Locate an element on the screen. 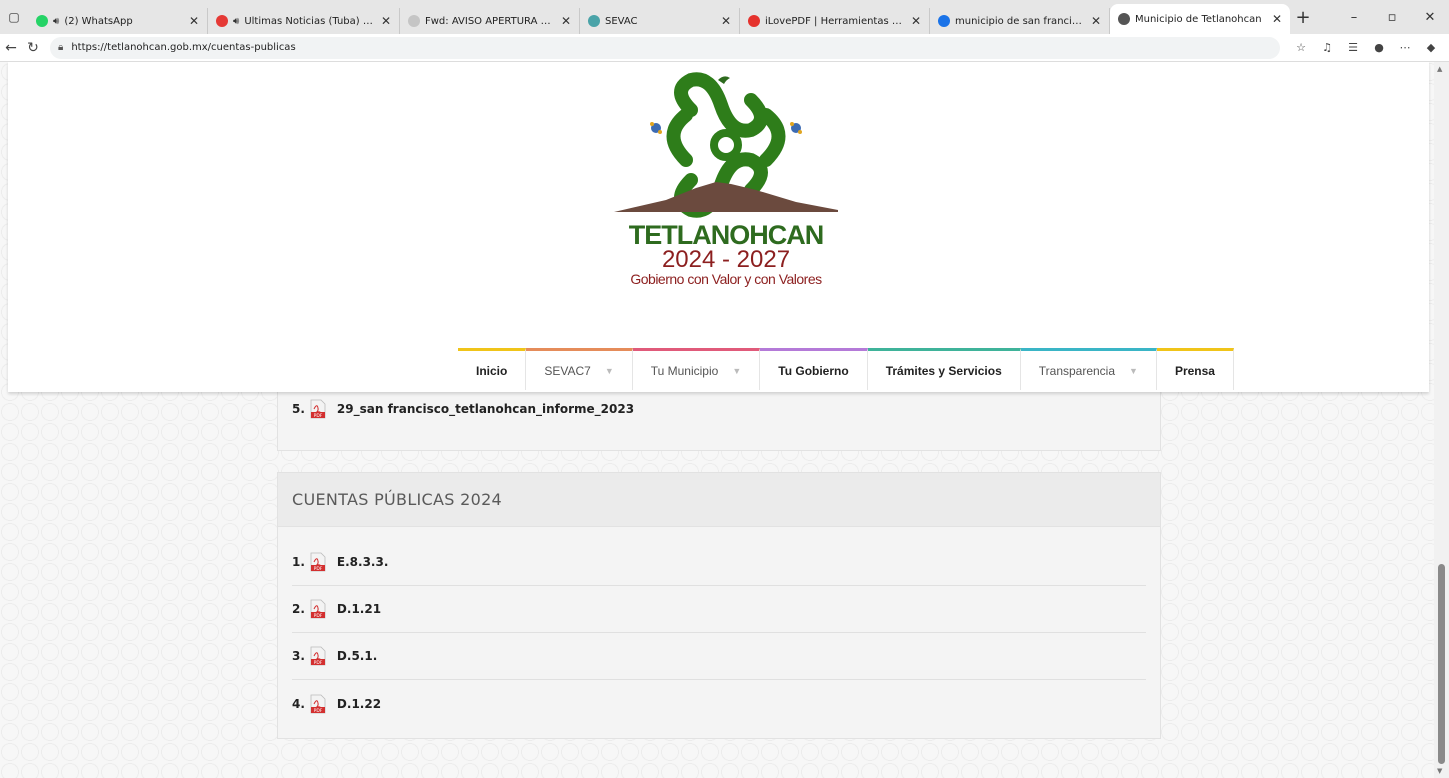  back-icon: ← is located at coordinates (11, 48).